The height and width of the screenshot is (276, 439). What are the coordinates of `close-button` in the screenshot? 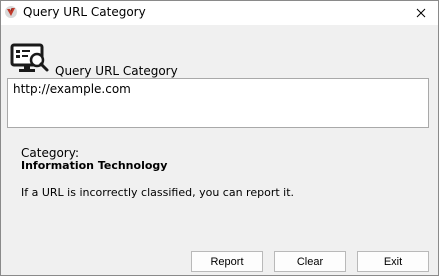 It's located at (421, 13).